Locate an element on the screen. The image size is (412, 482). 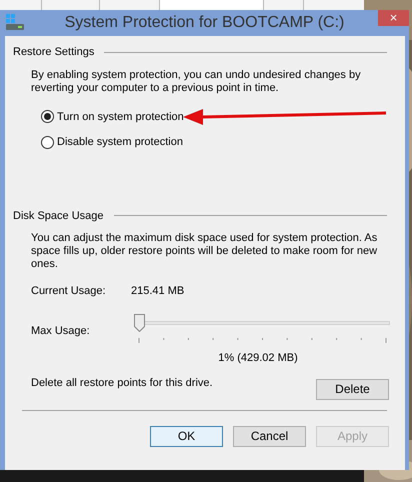
delete-button: Delete is located at coordinates (352, 389).